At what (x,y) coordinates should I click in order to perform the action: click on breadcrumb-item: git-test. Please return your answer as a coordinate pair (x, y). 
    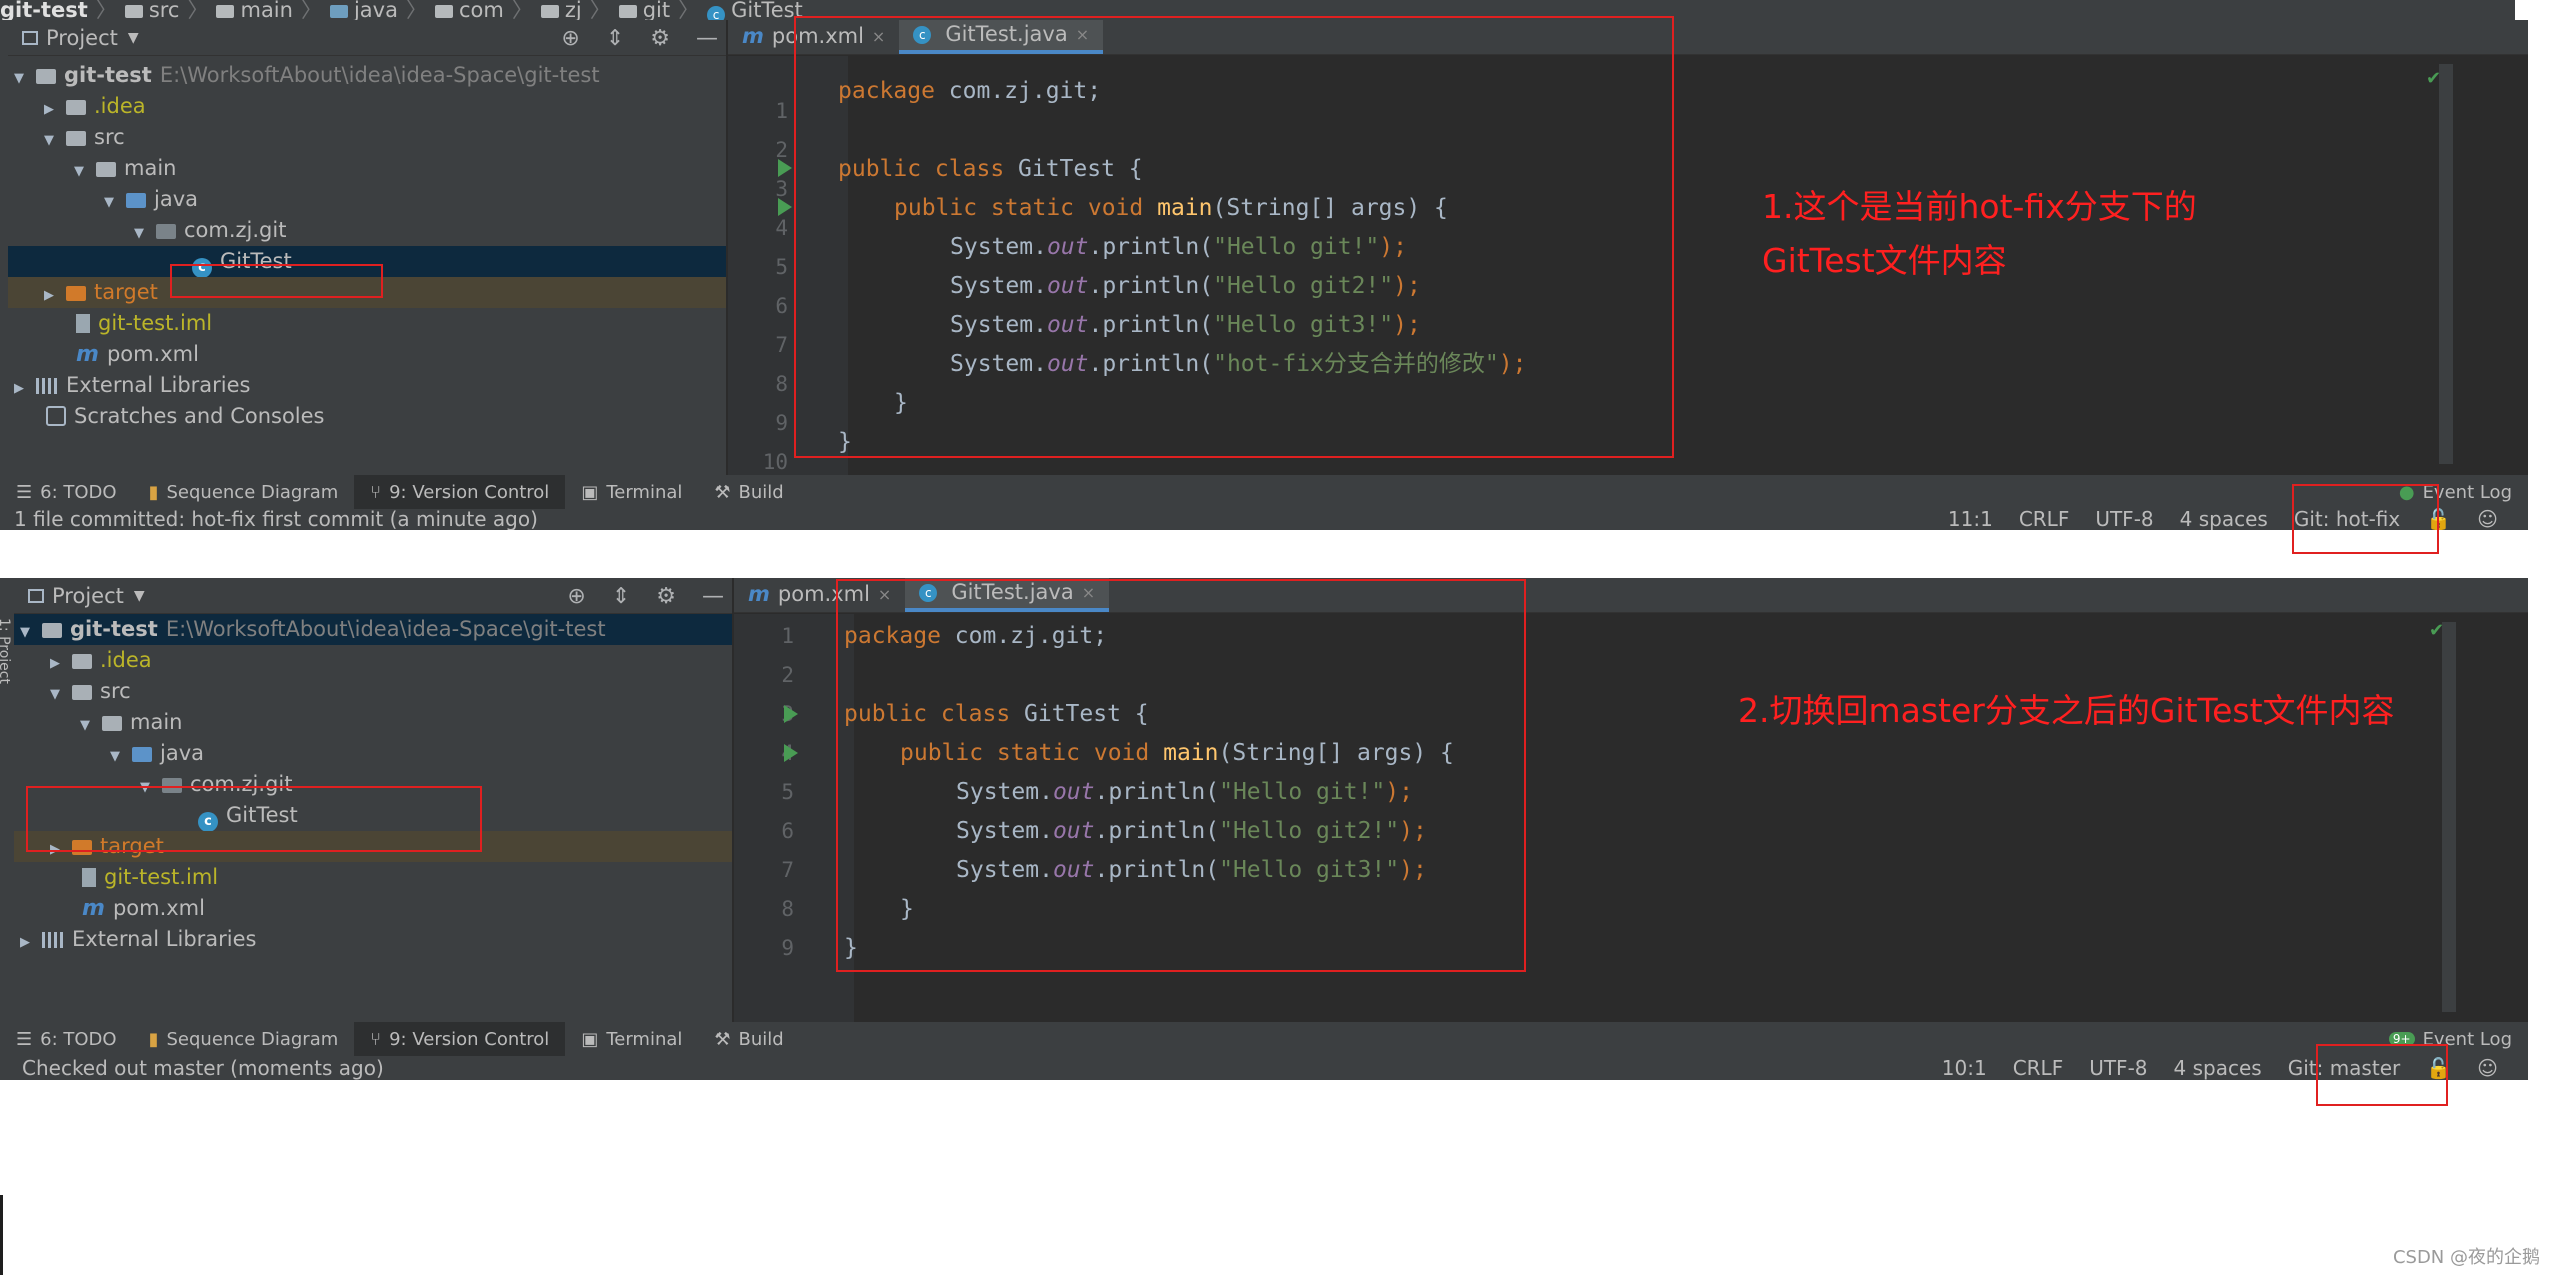
    Looking at the image, I should click on (44, 10).